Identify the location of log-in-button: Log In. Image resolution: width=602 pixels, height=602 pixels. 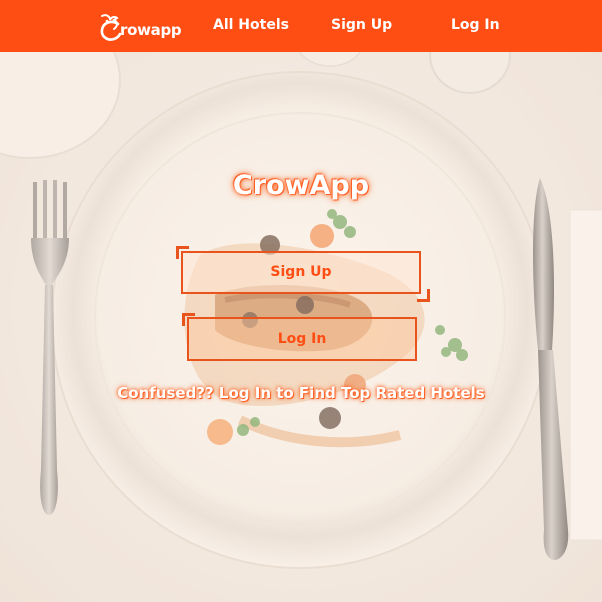
(302, 339).